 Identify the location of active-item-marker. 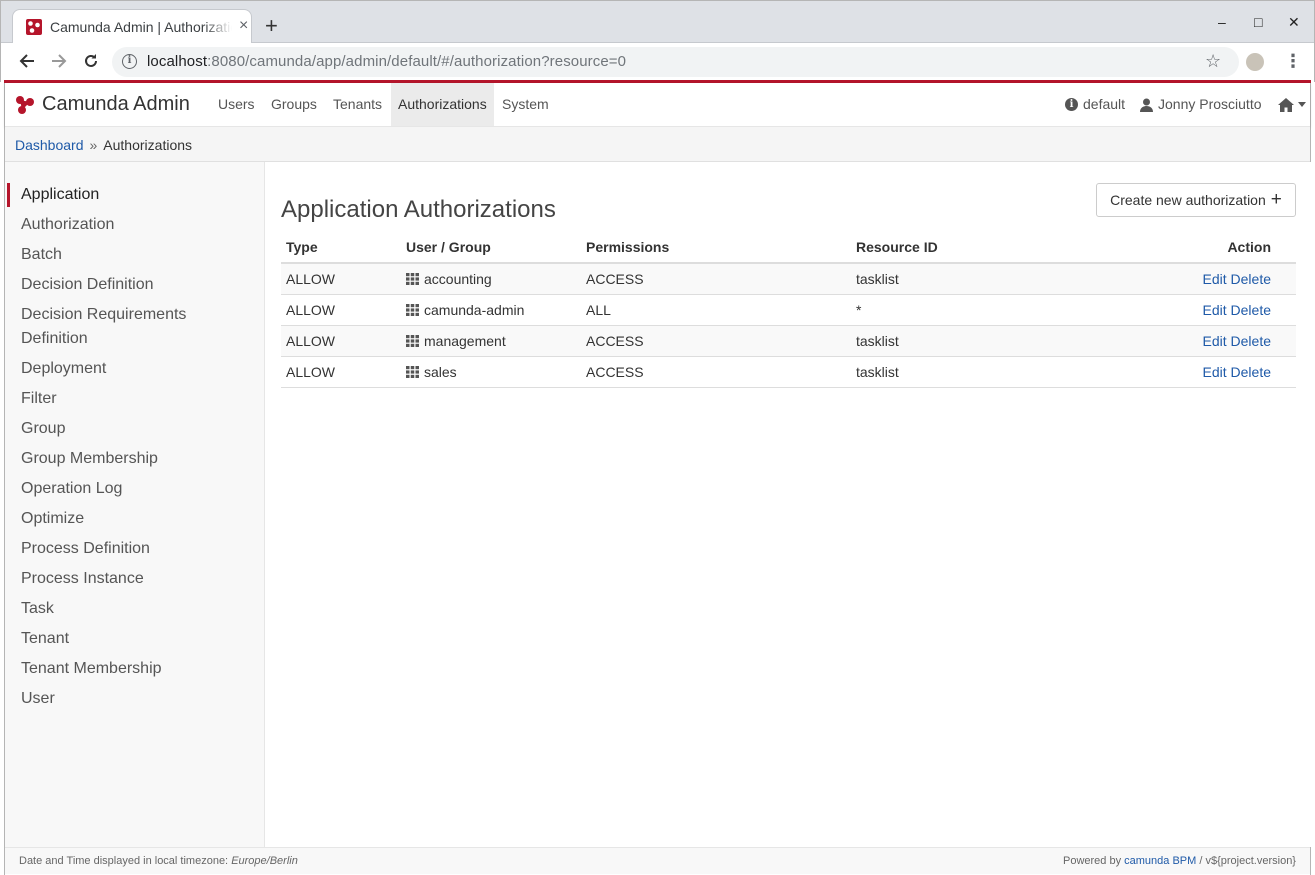
(8, 195).